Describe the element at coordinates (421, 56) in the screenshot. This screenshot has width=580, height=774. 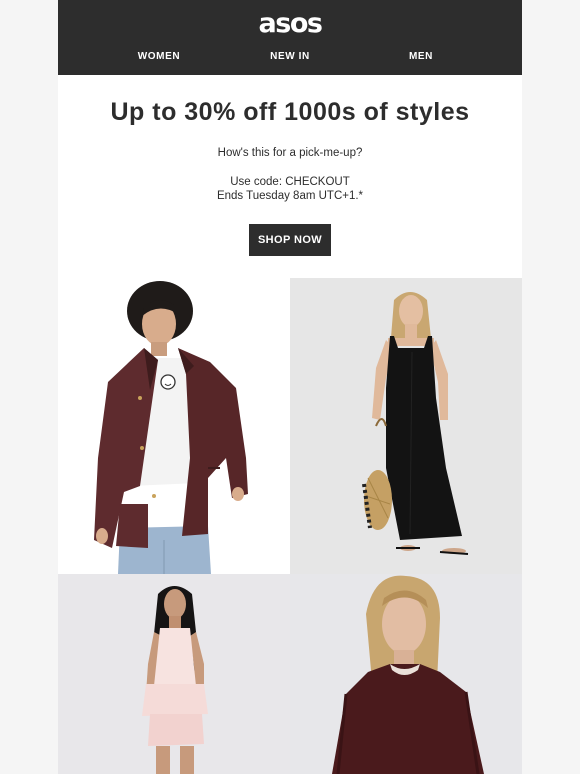
I see `nav-men: MEN` at that location.